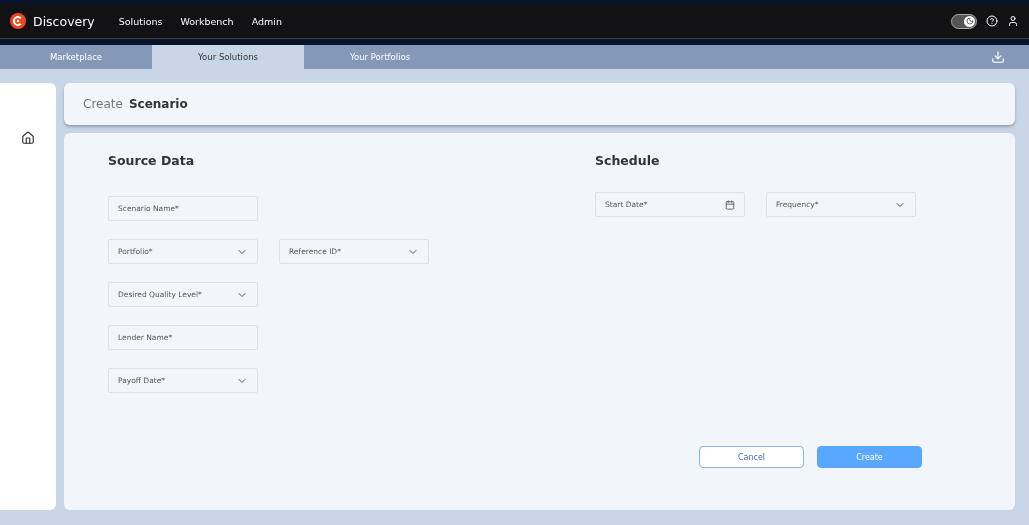 The height and width of the screenshot is (525, 1029). Describe the element at coordinates (140, 21) in the screenshot. I see `nav-link: Solutions` at that location.